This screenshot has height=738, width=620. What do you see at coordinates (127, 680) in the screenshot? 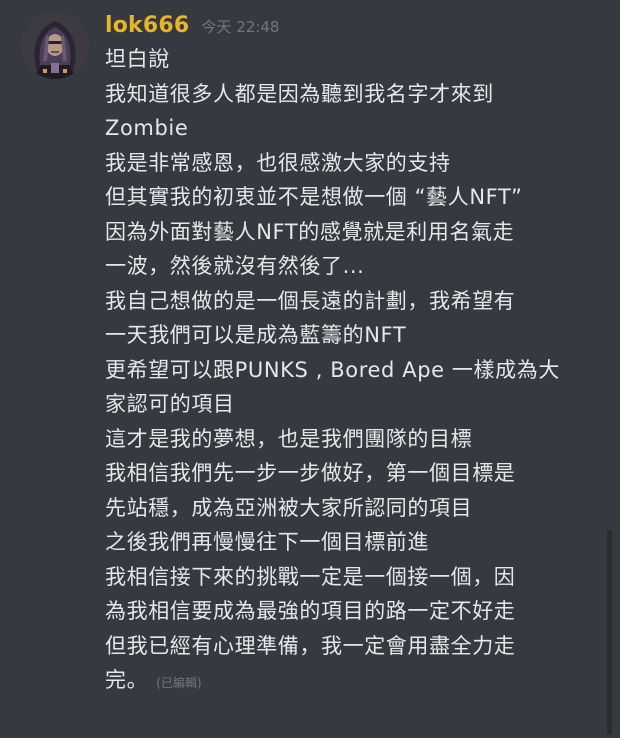
I see `message-line-text: 完。` at bounding box center [127, 680].